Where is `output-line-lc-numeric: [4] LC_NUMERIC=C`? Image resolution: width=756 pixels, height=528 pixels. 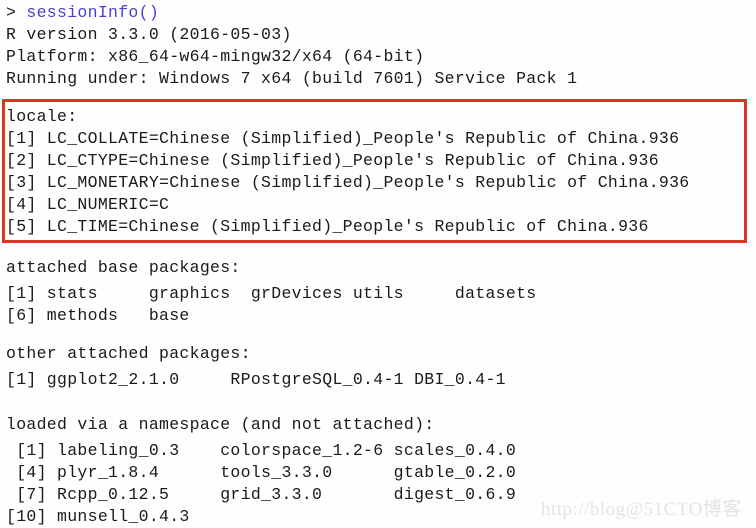
output-line-lc-numeric: [4] LC_NUMERIC=C is located at coordinates (88, 204).